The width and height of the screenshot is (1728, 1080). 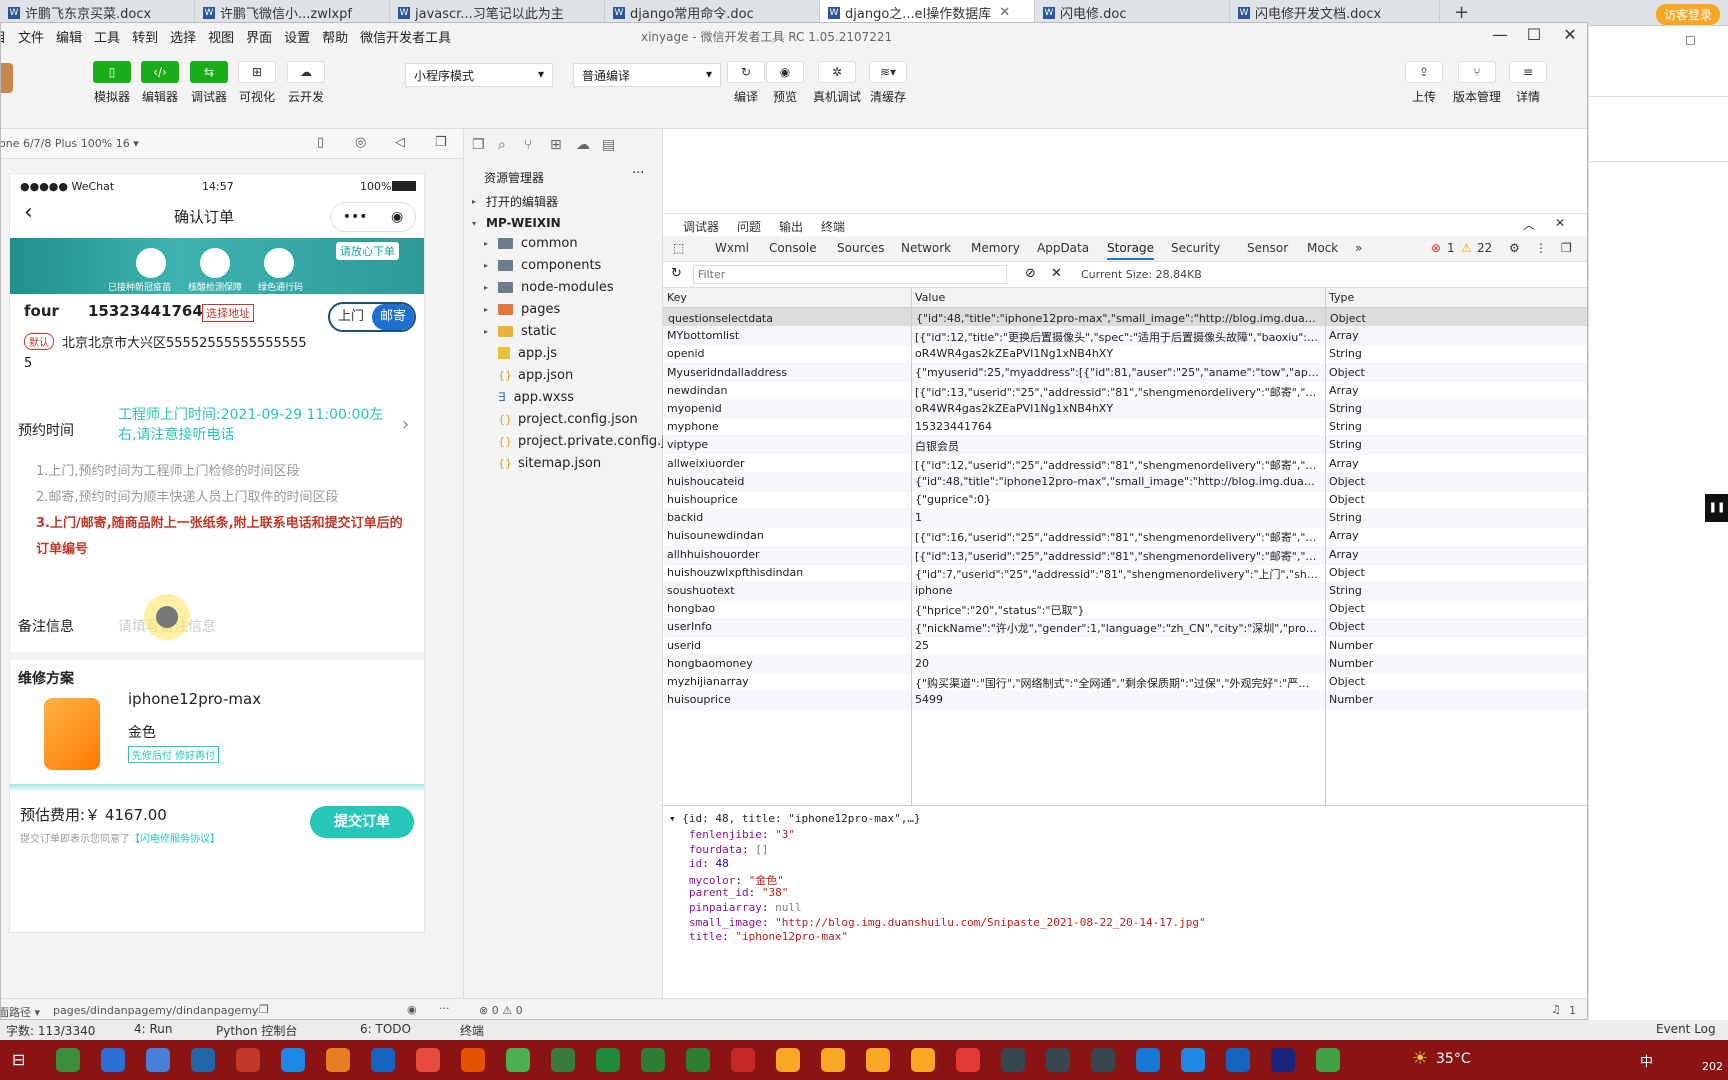 What do you see at coordinates (860, 248) in the screenshot?
I see `tab-sources: Sources` at bounding box center [860, 248].